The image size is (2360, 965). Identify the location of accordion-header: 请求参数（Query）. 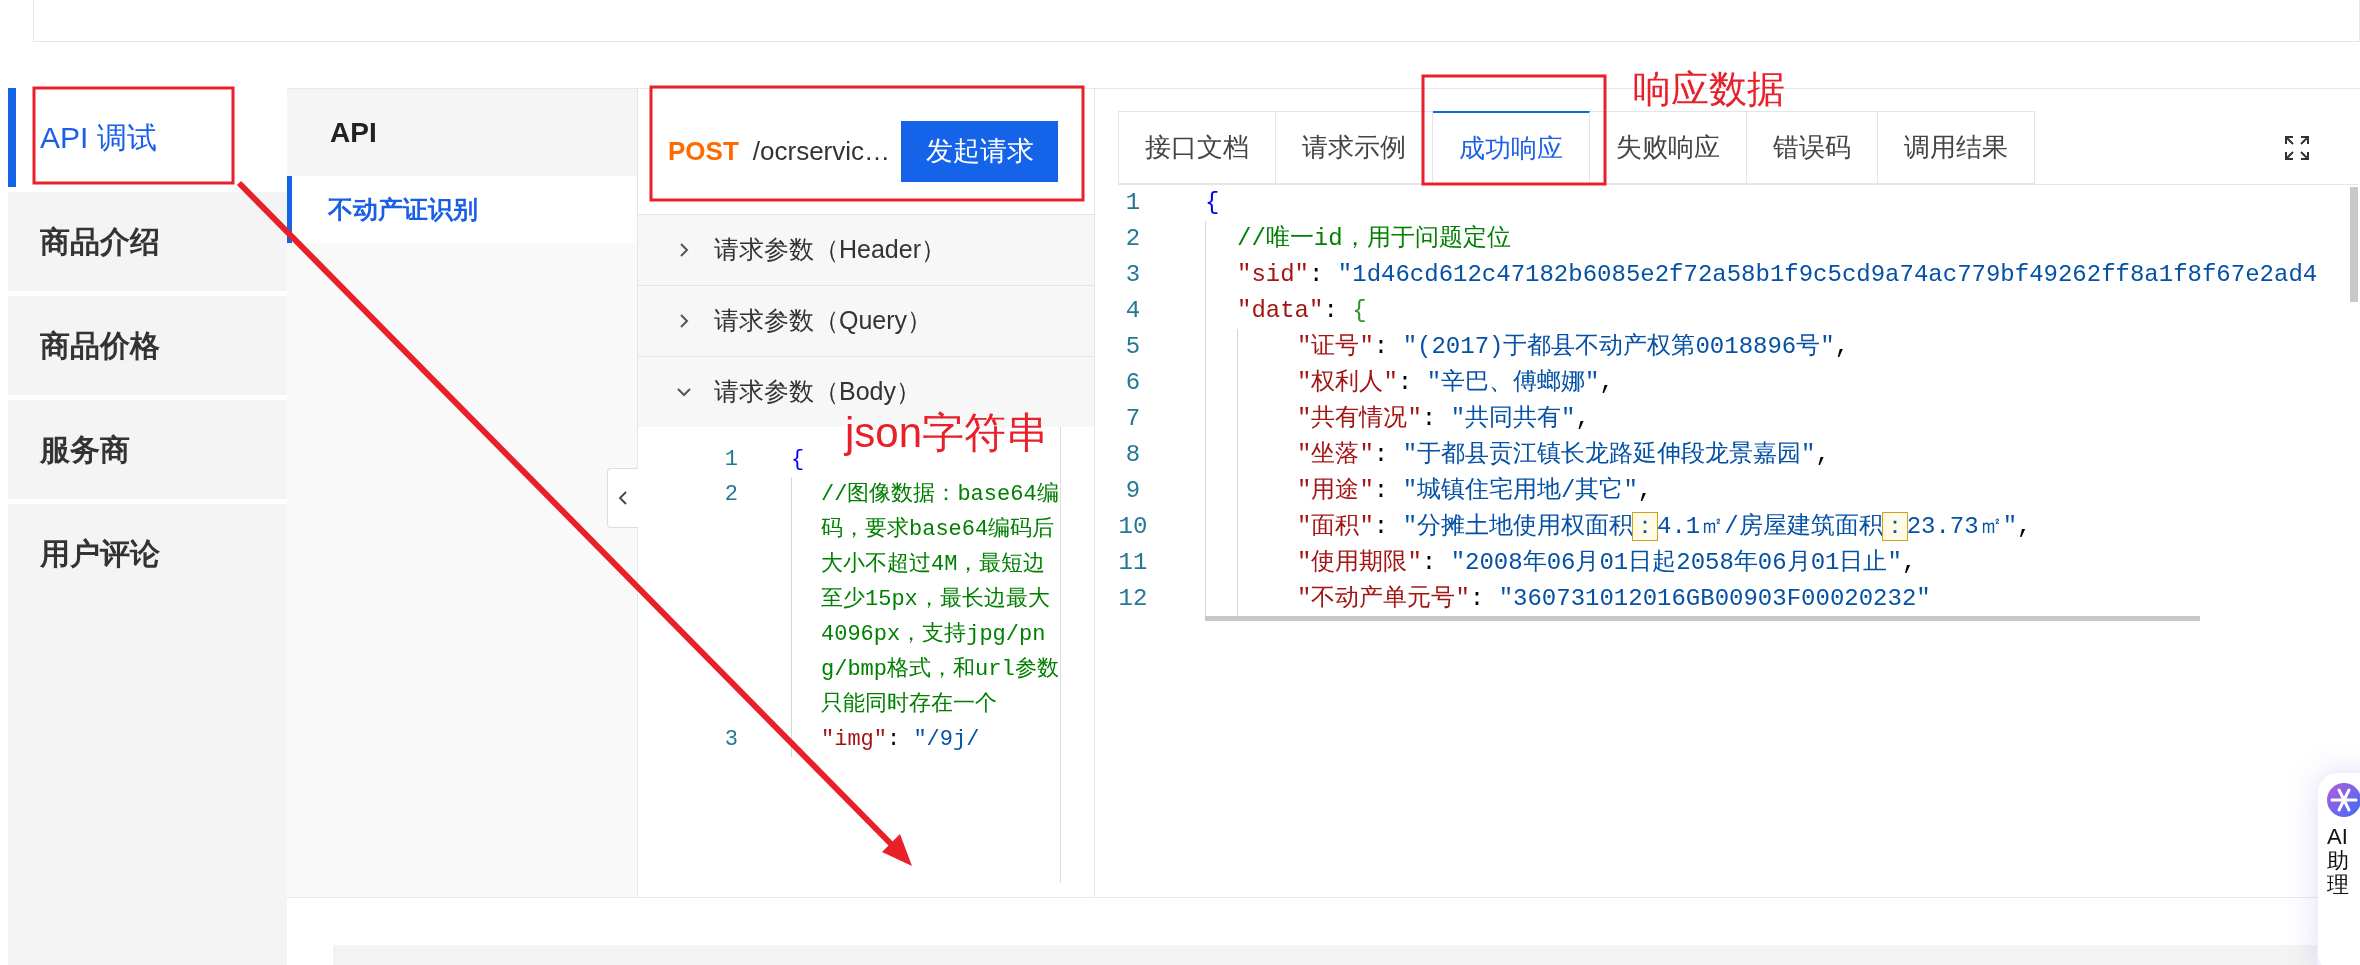
(866, 320).